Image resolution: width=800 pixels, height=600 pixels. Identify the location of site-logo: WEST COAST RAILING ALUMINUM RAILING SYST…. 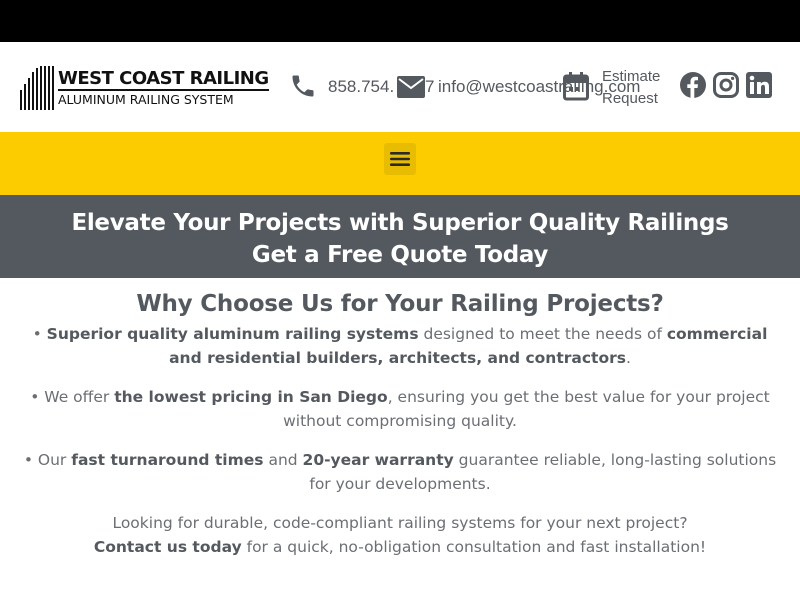
(144, 88).